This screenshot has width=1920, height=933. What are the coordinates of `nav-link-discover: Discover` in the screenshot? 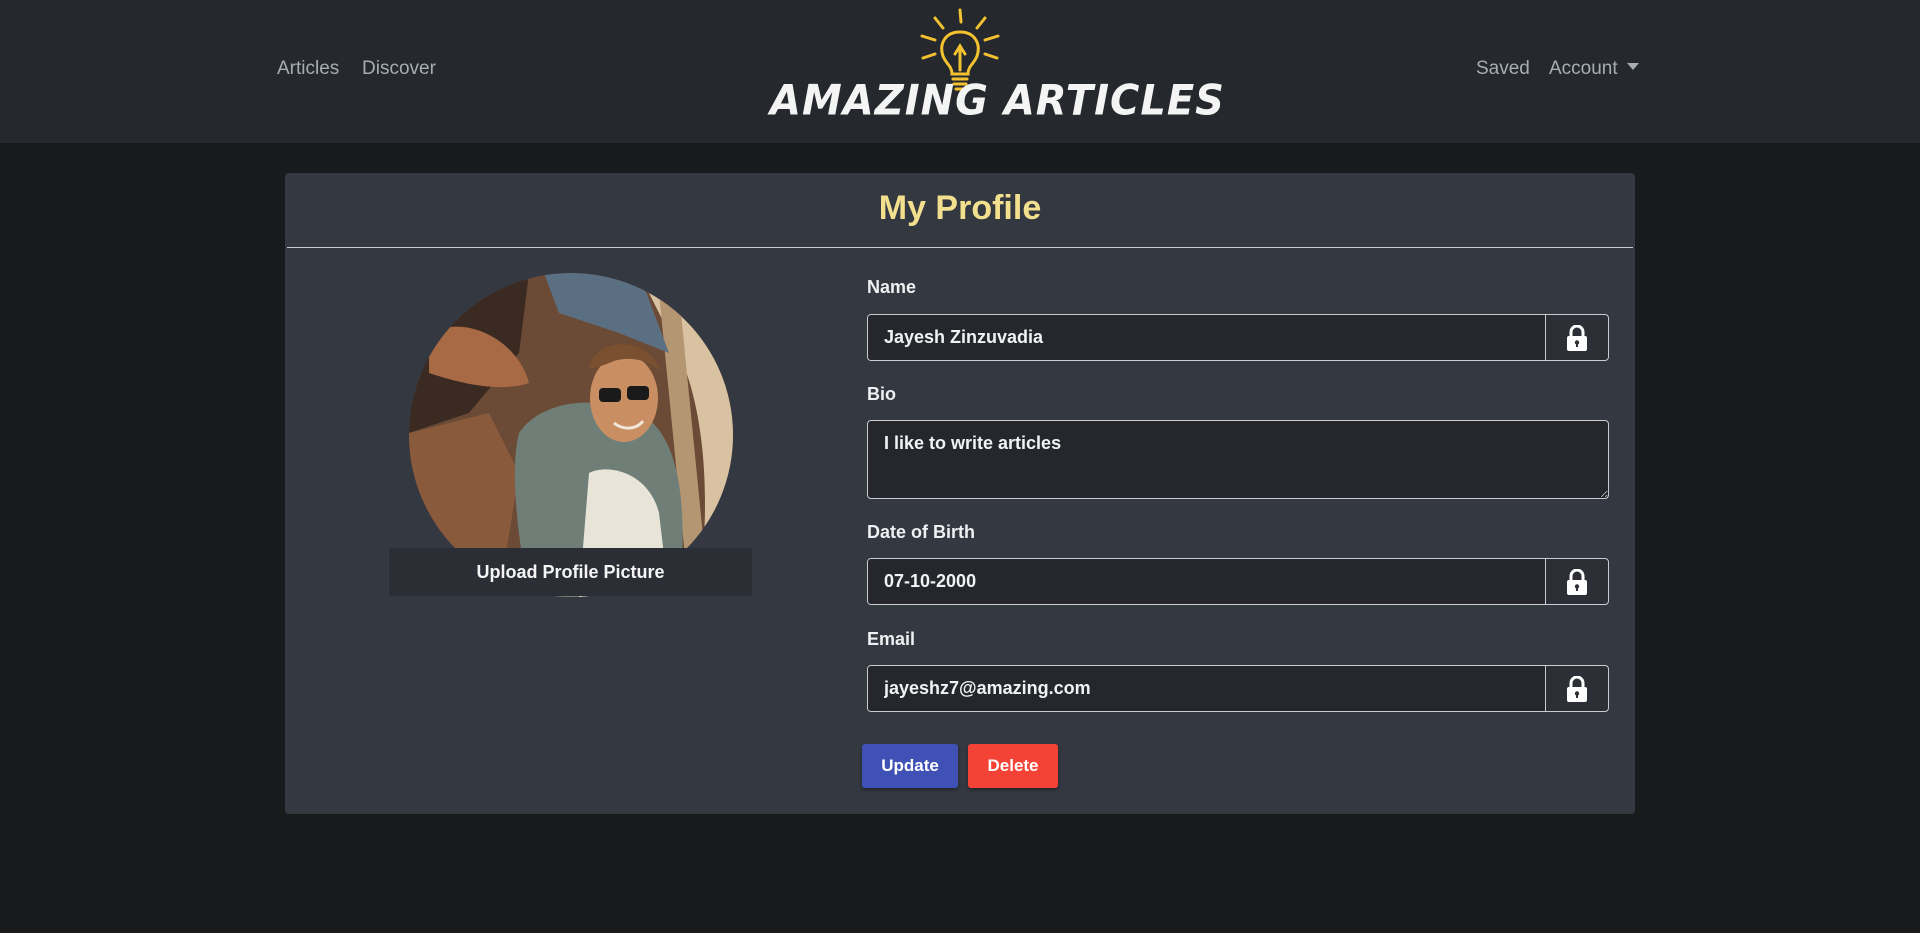 It's located at (399, 69).